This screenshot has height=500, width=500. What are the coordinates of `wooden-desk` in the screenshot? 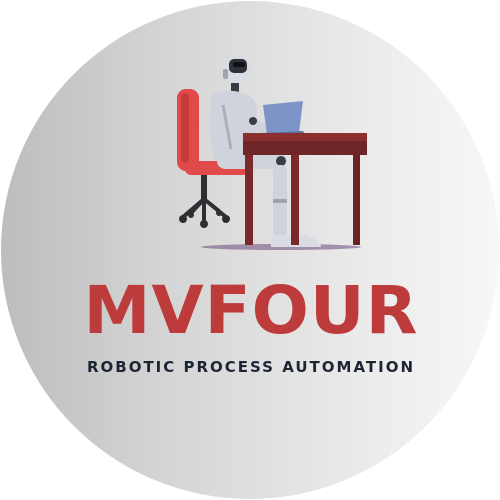 It's located at (305, 189).